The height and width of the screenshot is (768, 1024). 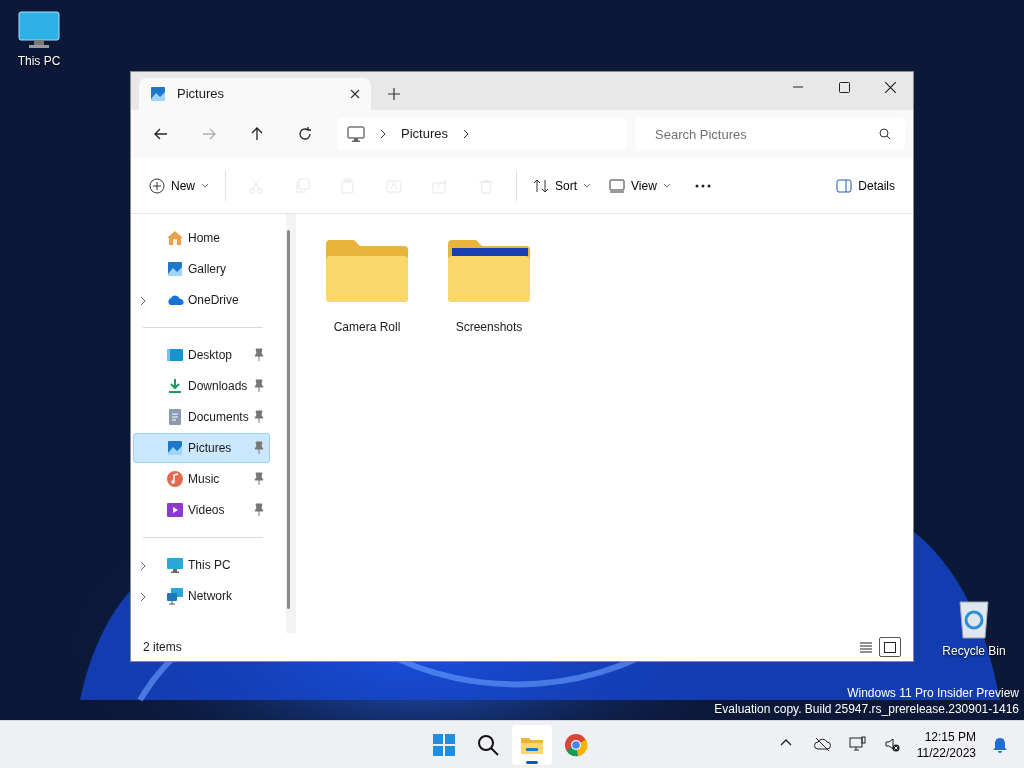 I want to click on new-menu-button: New, so click(x=179, y=185).